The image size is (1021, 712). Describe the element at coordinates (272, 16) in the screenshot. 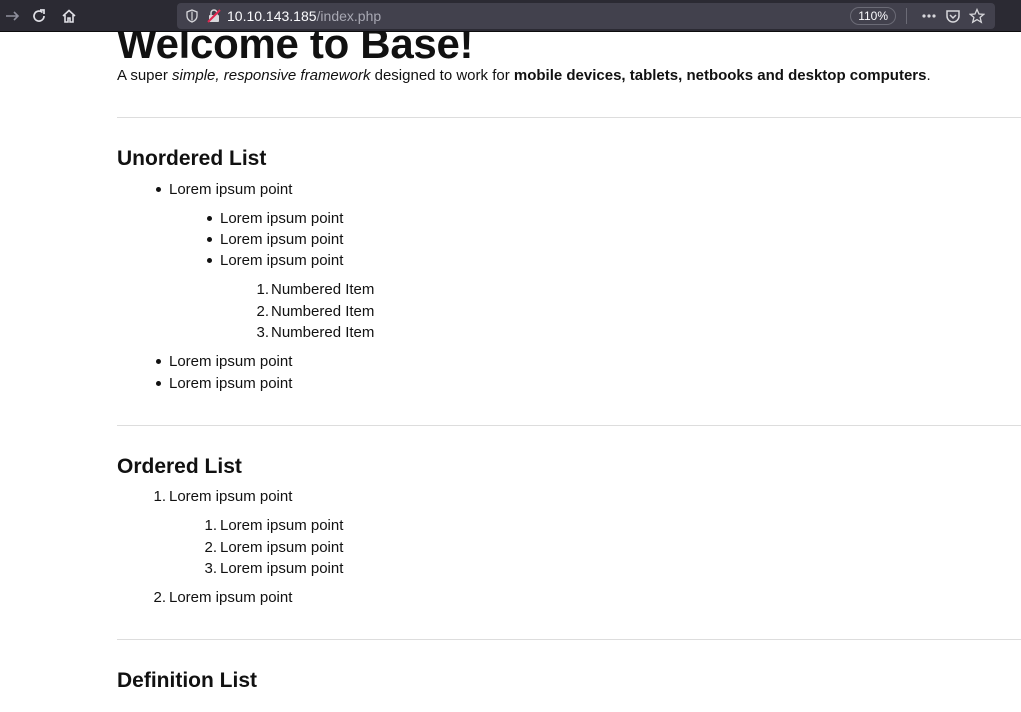

I see `url-host: 10.10.143.185` at that location.